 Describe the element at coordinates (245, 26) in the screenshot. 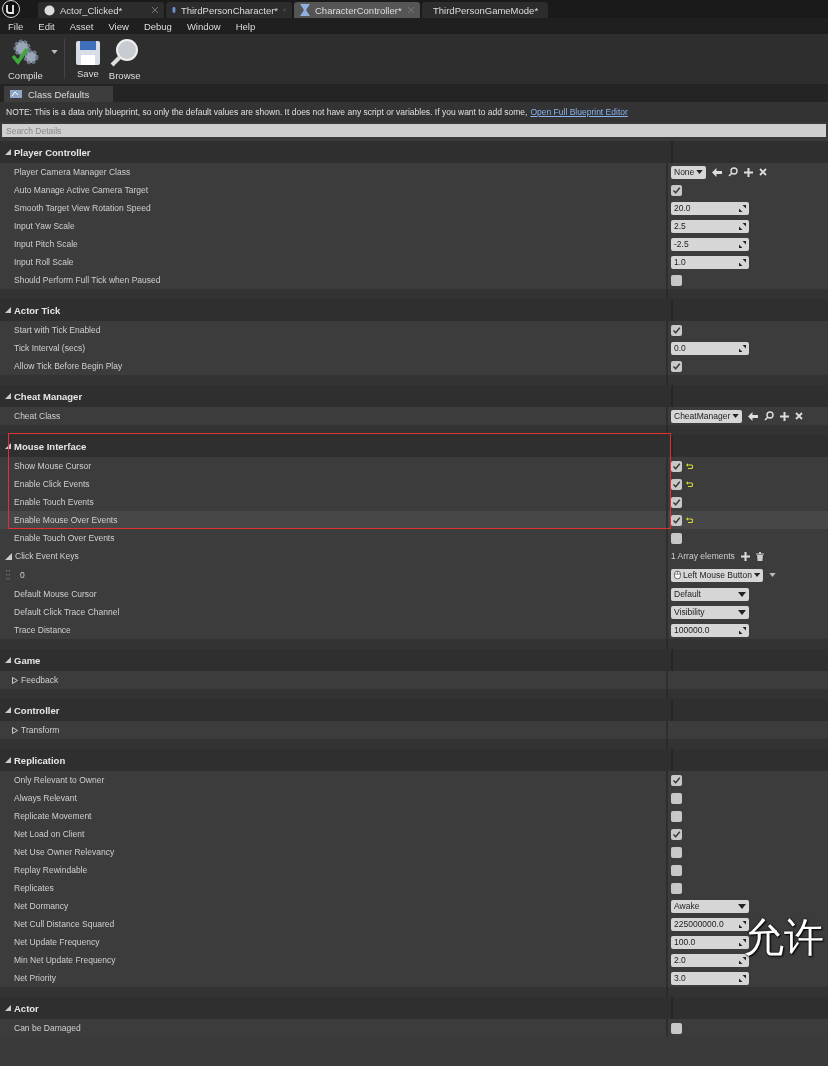

I see `menu-item: Help` at that location.